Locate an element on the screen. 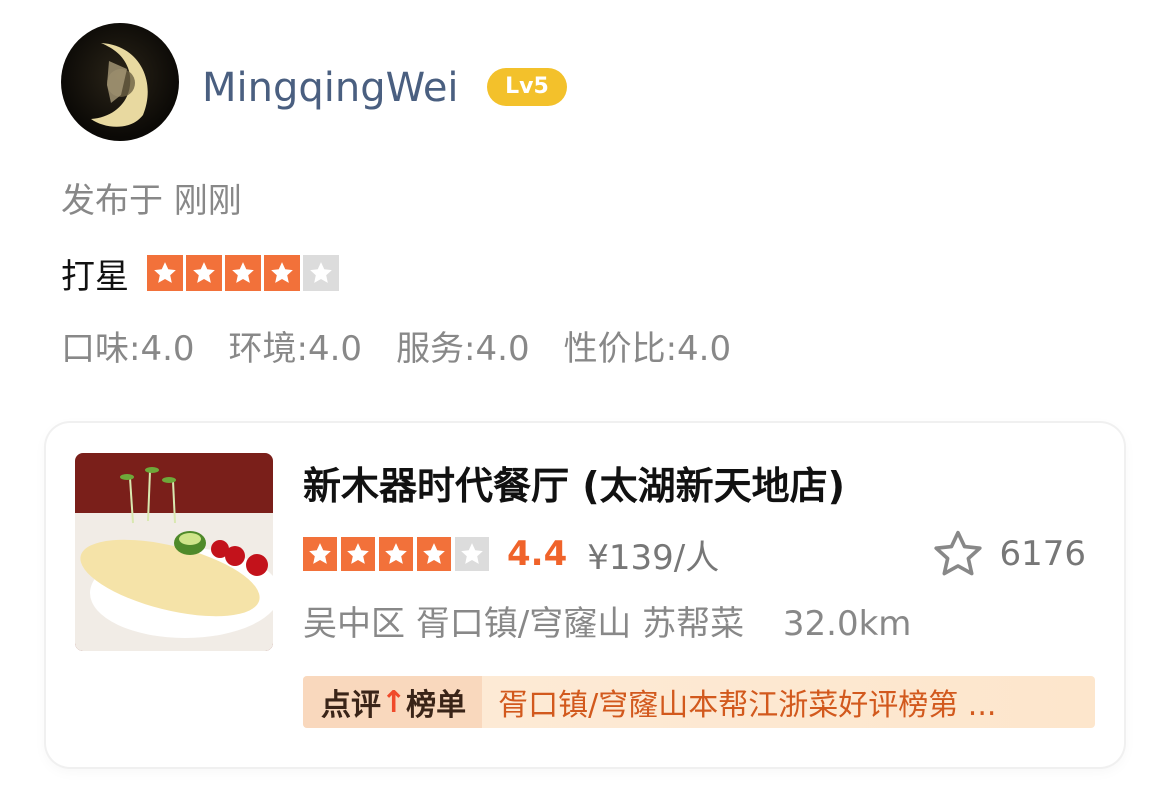 This screenshot has width=1170, height=804. shop-area: 胥口镇/穹窿山 is located at coordinates (523, 624).